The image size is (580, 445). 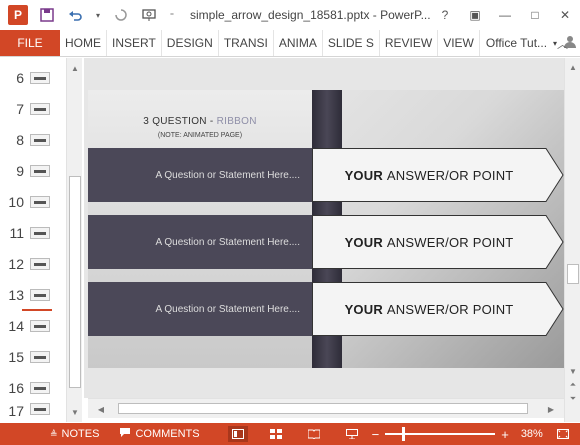 I want to click on slide-thumbnail: 11, so click(x=33, y=232).